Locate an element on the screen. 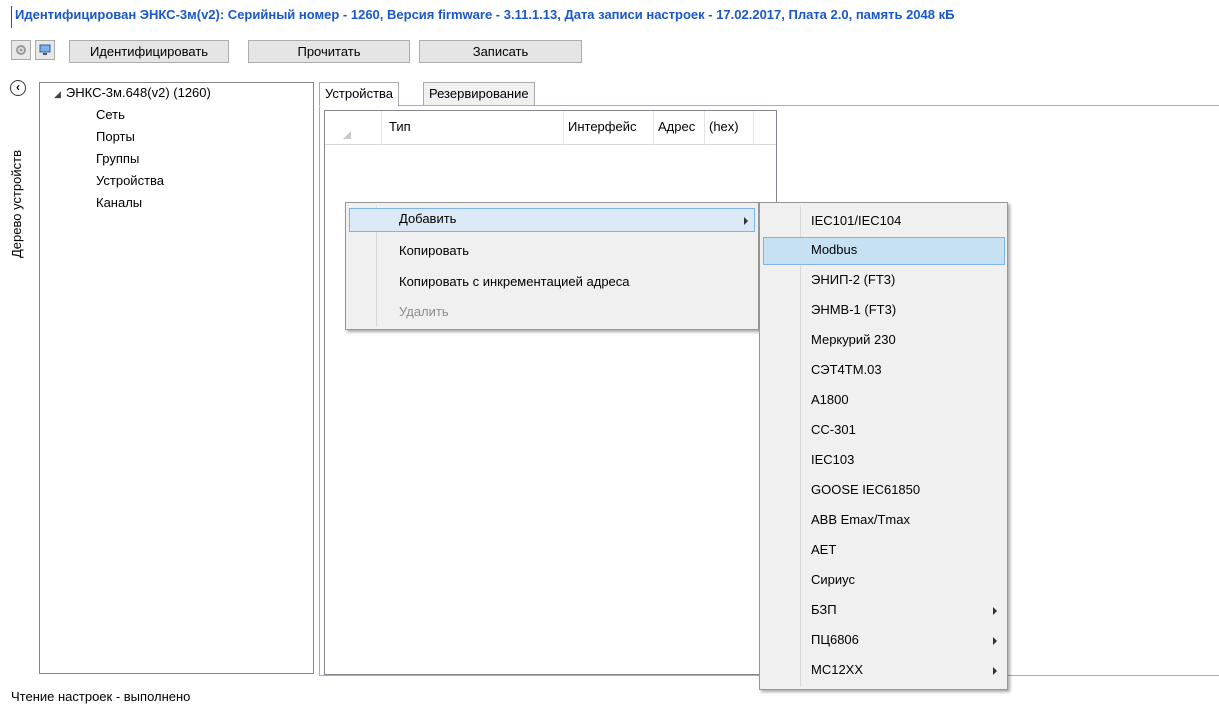 The width and height of the screenshot is (1219, 708). gear-icon is located at coordinates (21, 50).